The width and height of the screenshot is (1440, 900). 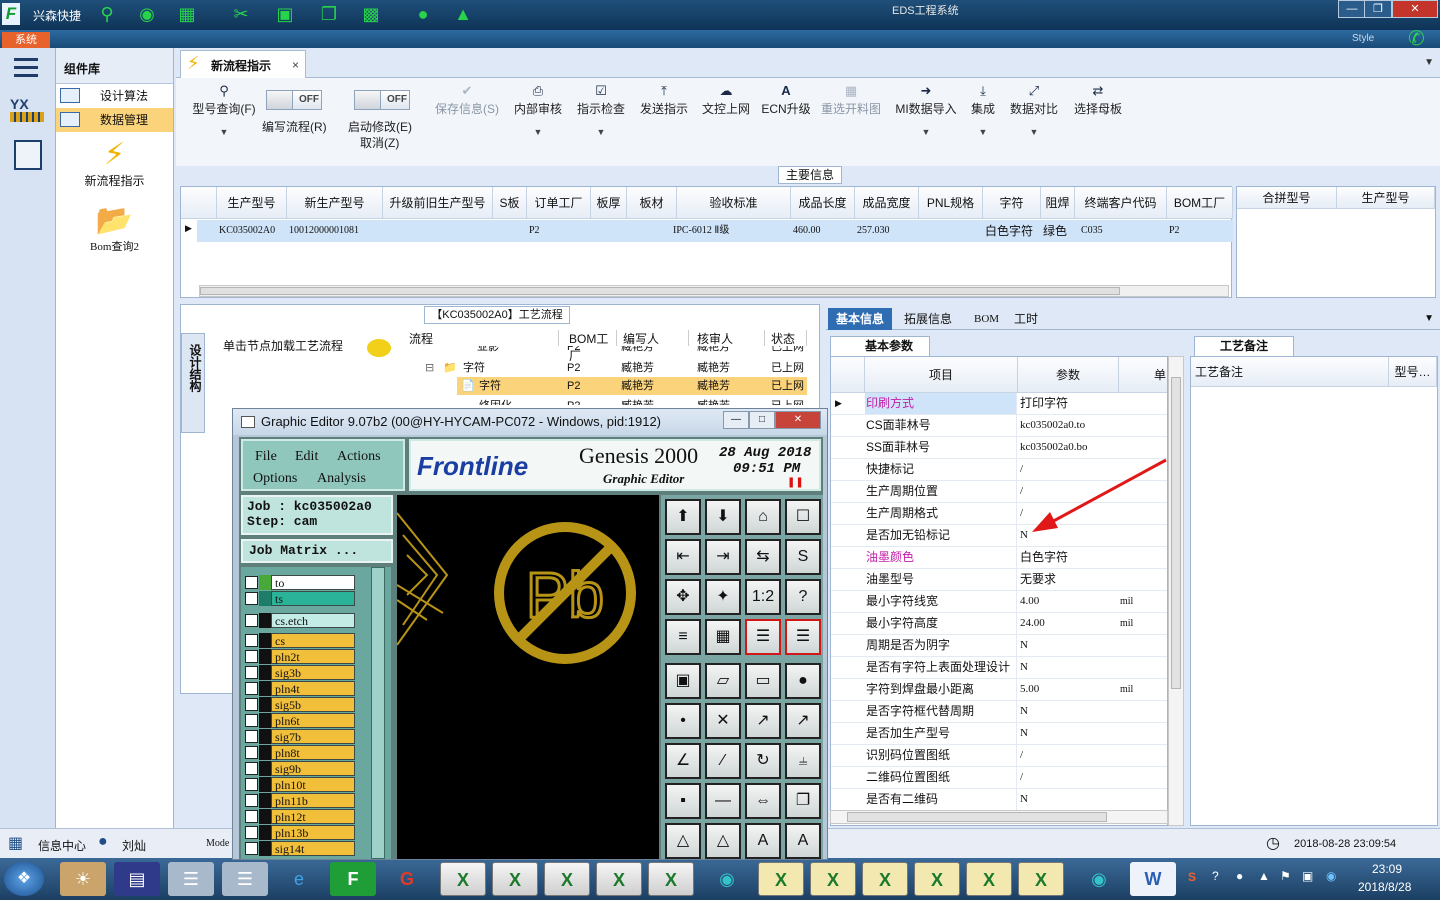 I want to click on horizontal-scrollbar, so click(x=714, y=291).